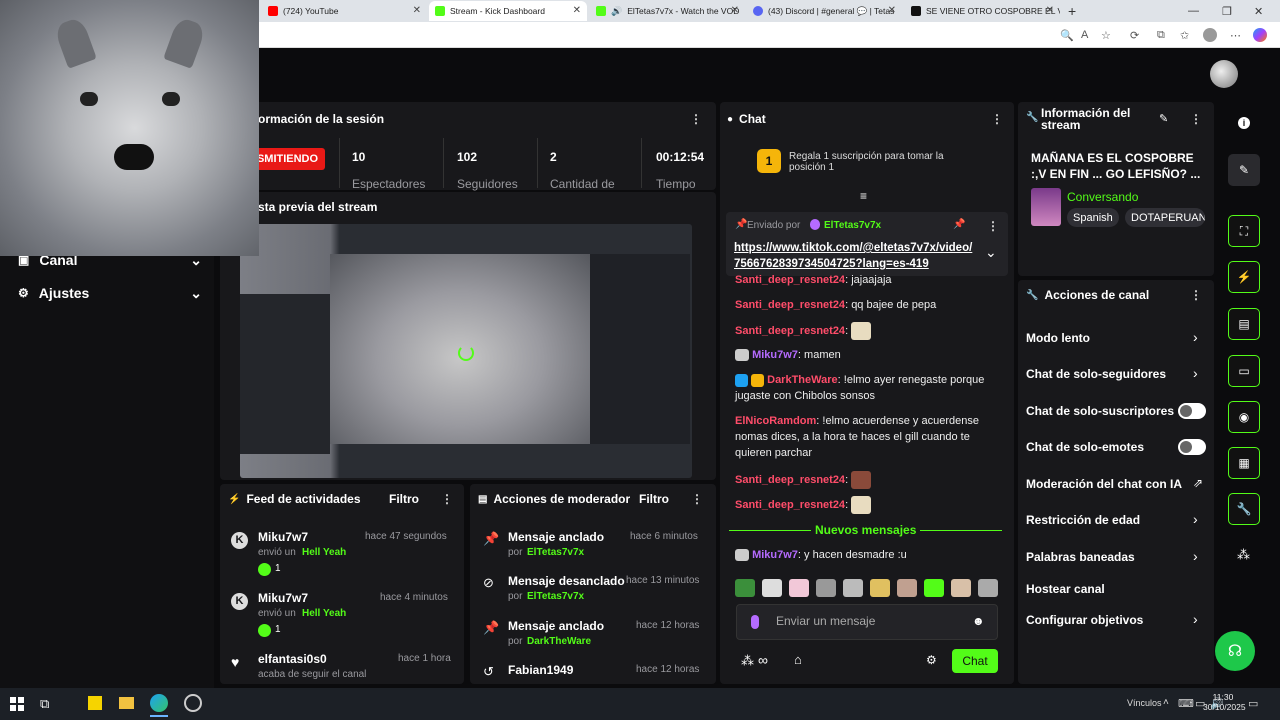 The height and width of the screenshot is (720, 1280). What do you see at coordinates (978, 621) in the screenshot?
I see `emoji-icon: ☻` at bounding box center [978, 621].